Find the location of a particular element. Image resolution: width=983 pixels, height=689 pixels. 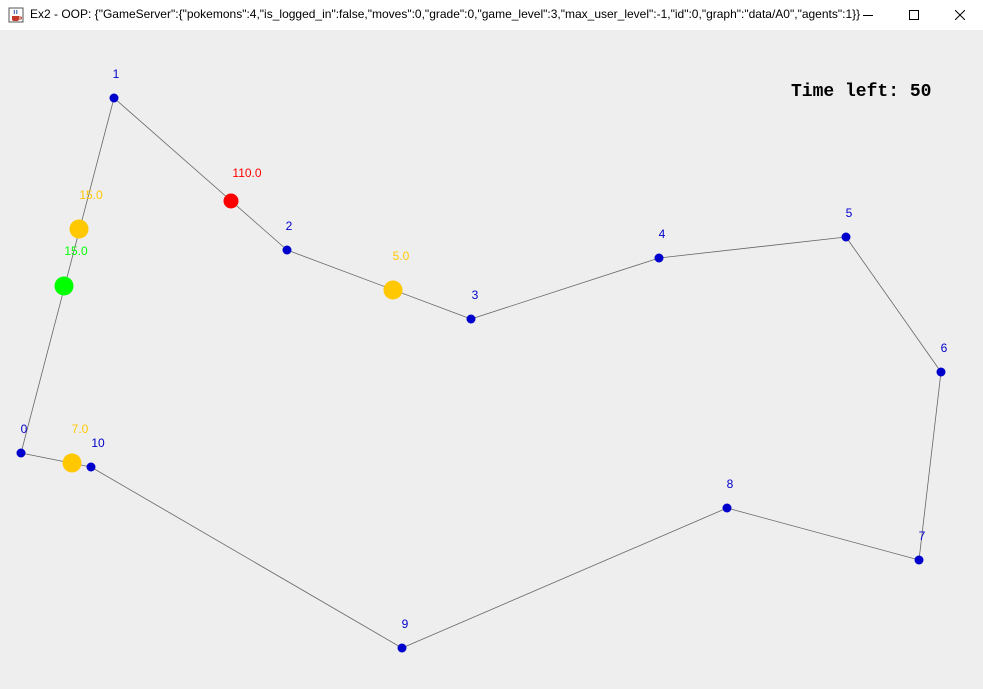

time-left-display: Time left: 50 is located at coordinates (861, 92).